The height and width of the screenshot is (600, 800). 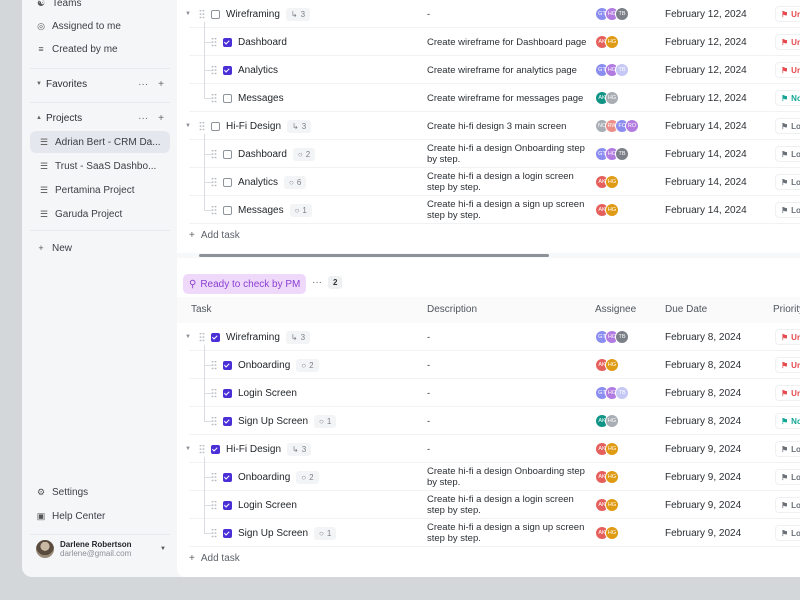 What do you see at coordinates (452, 309) in the screenshot?
I see `column-header-description: Description` at bounding box center [452, 309].